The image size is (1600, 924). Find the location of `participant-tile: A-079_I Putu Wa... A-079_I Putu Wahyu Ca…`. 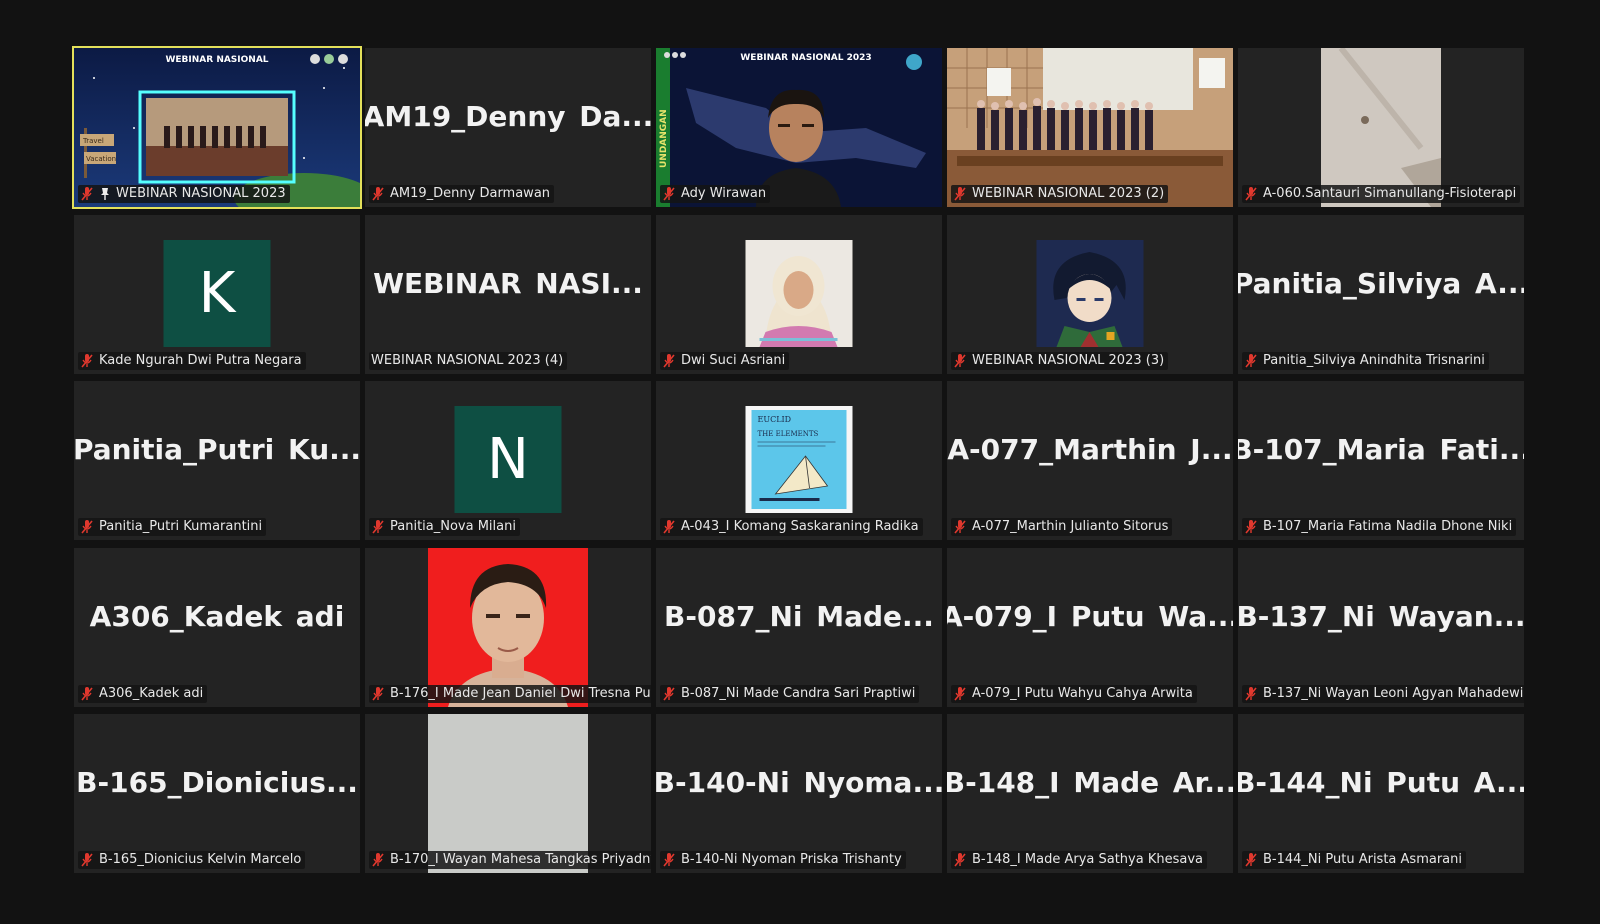

participant-tile: A-079_I Putu Wa... A-079_I Putu Wahyu Ca… is located at coordinates (1090, 627).